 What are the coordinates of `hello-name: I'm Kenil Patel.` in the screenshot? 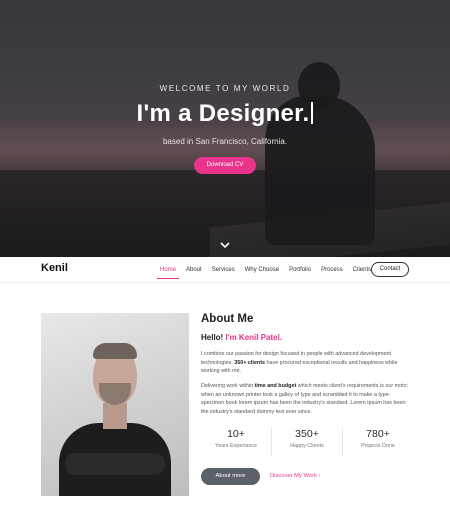 It's located at (254, 337).